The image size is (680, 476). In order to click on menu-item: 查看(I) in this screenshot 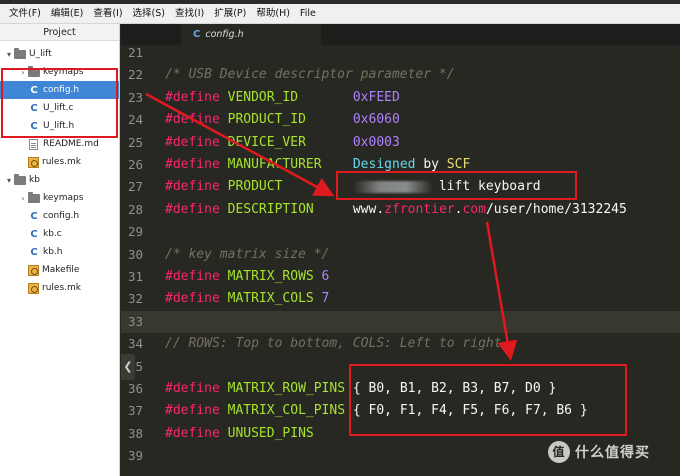, I will do `click(107, 14)`.